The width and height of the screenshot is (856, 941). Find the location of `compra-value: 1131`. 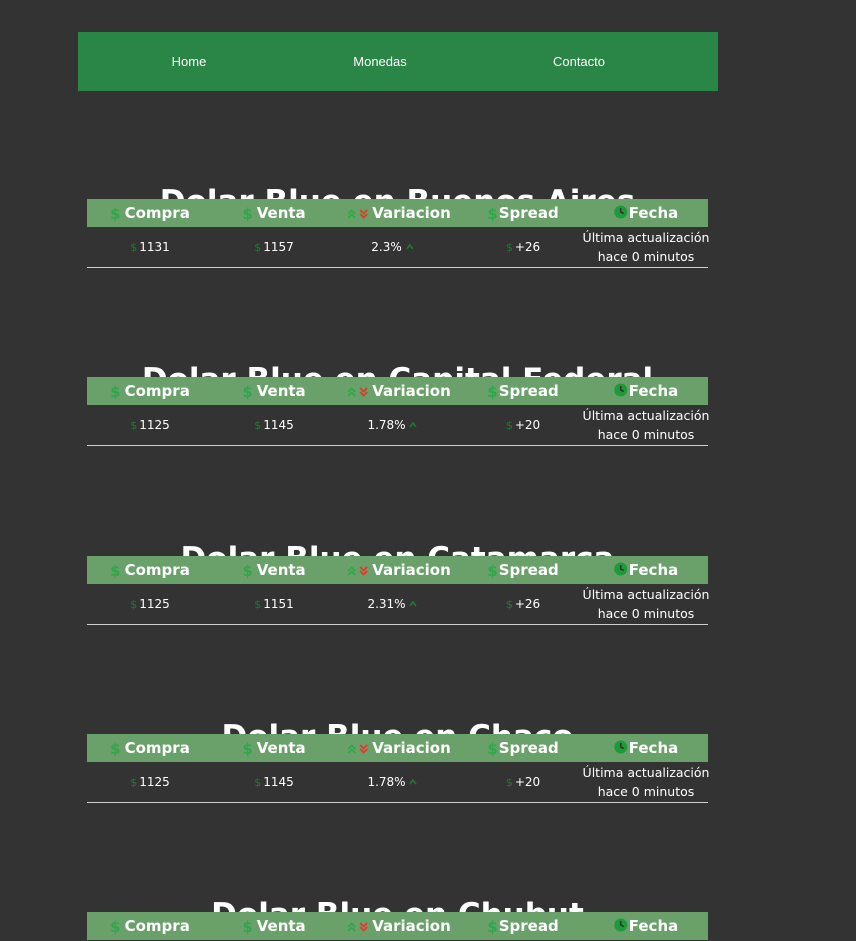

compra-value: 1131 is located at coordinates (154, 247).